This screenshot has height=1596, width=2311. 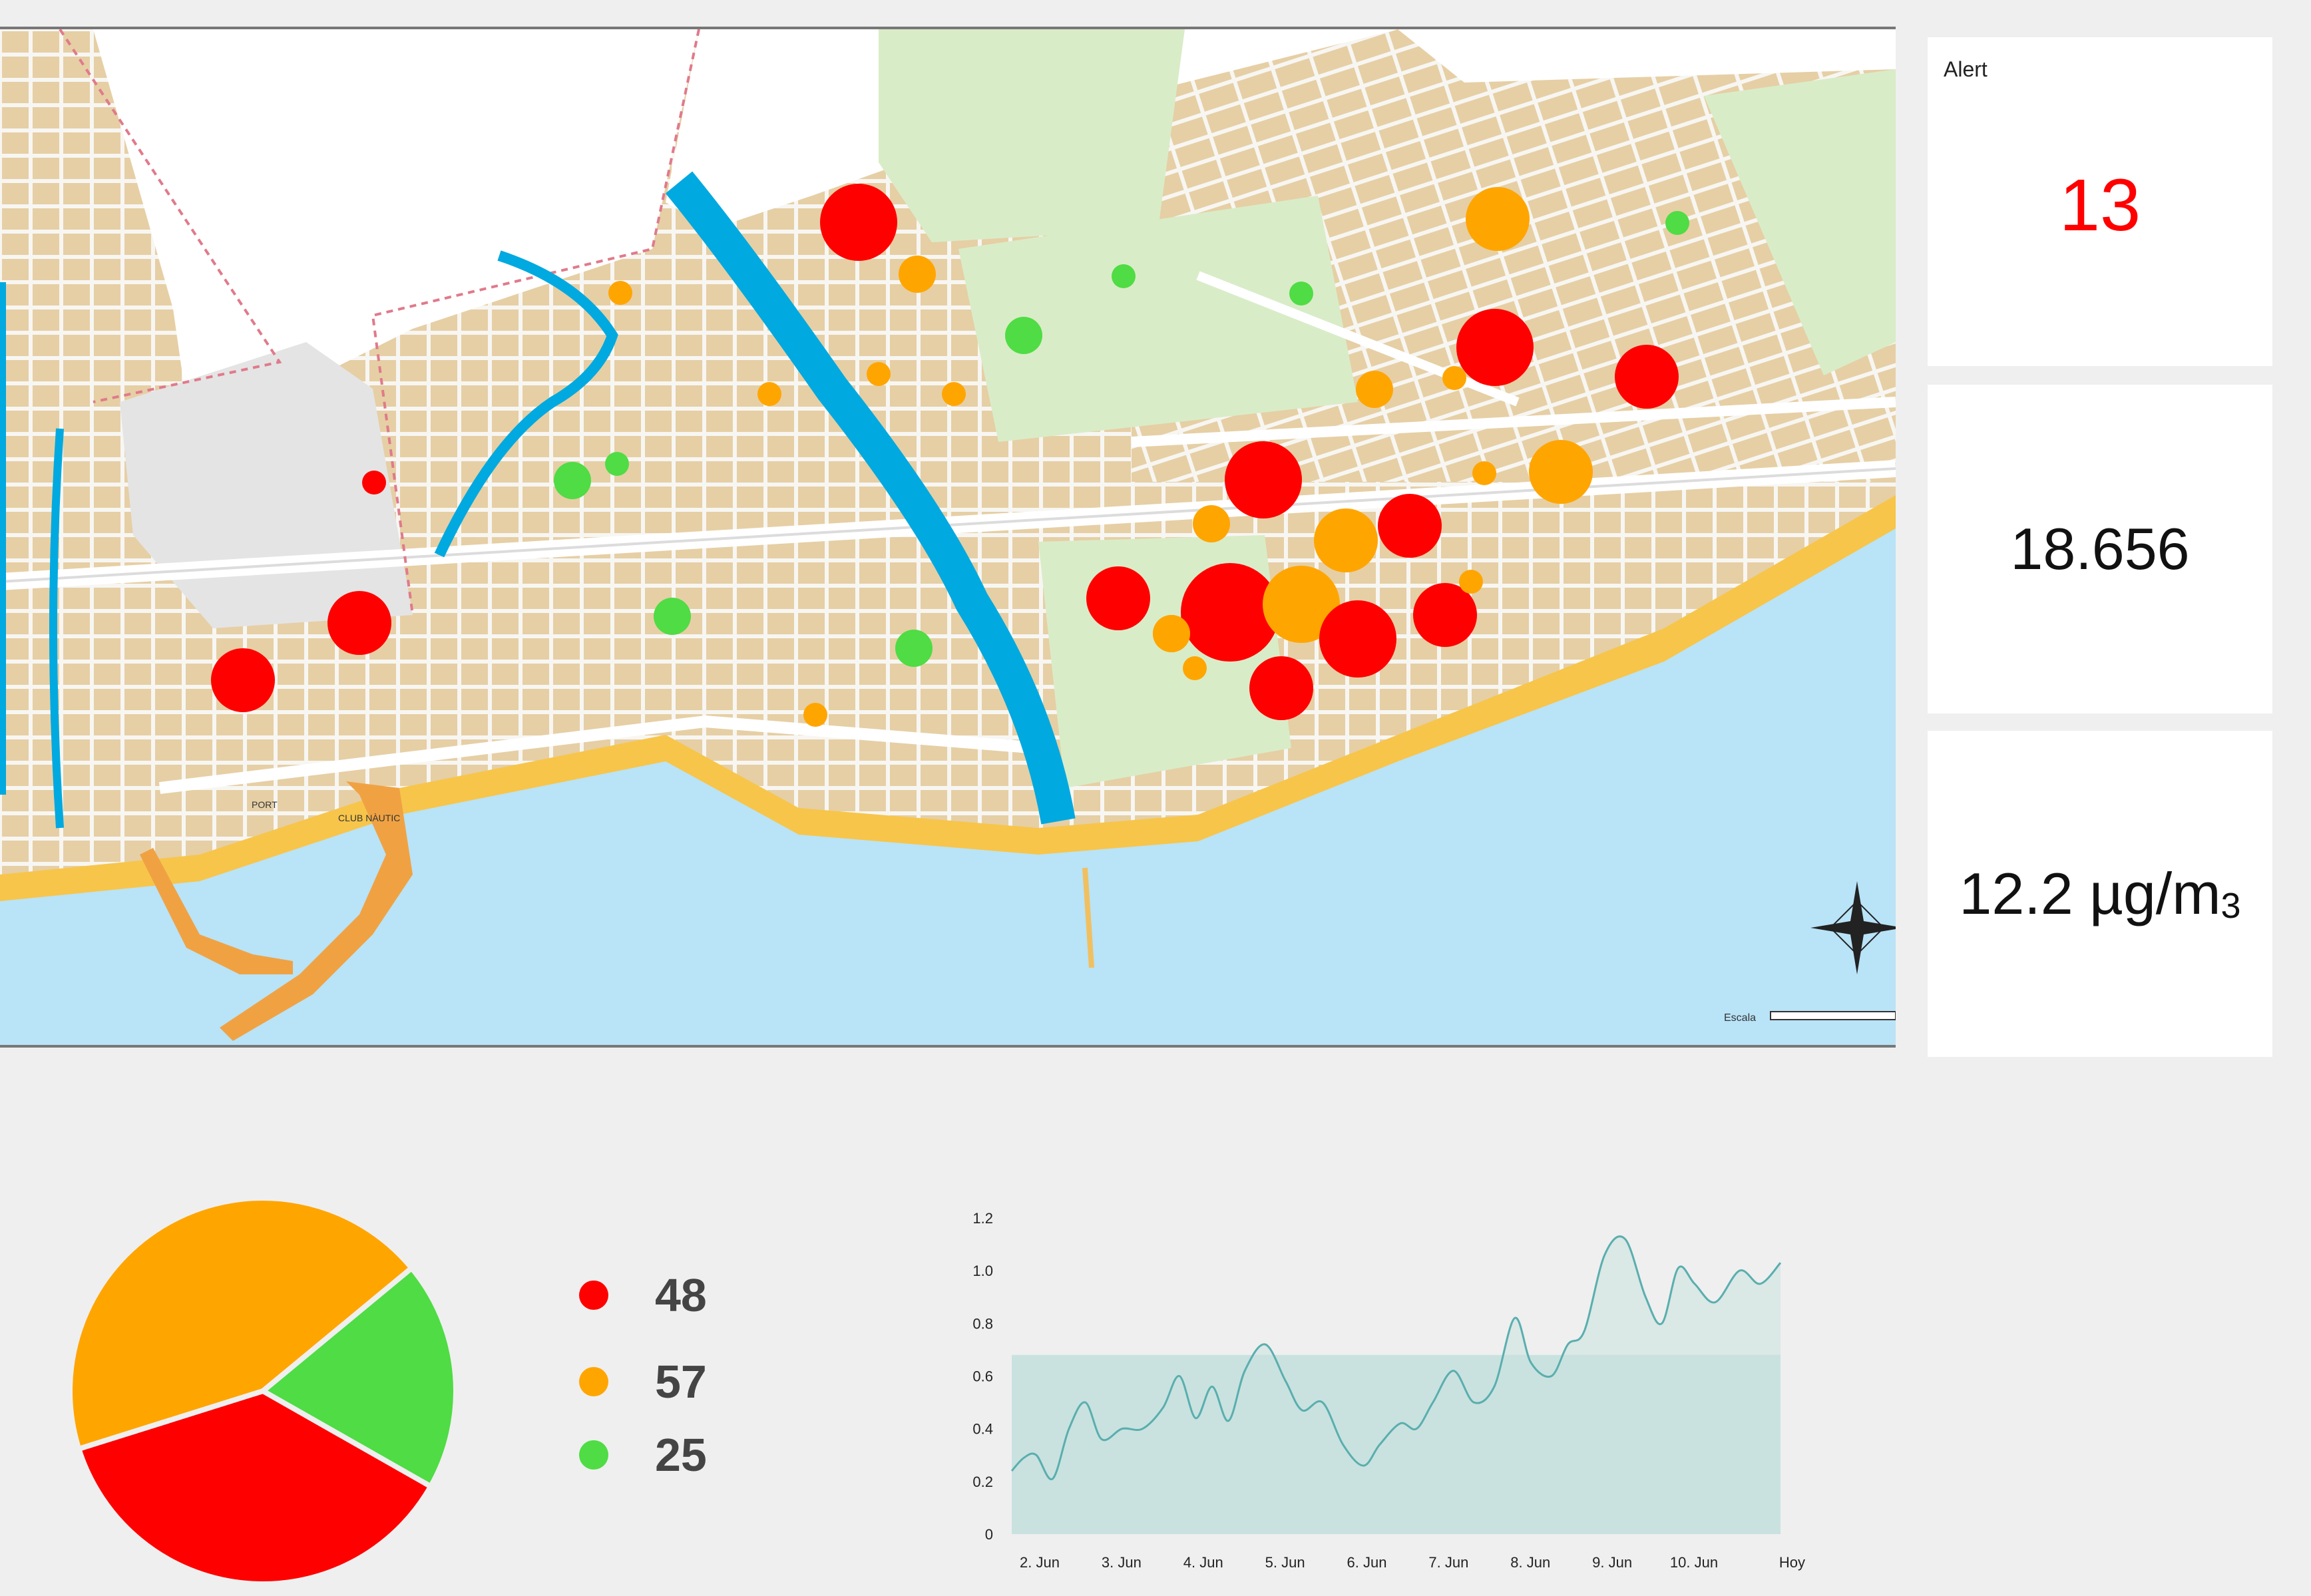 I want to click on count-value: 18.656, so click(x=2100, y=549).